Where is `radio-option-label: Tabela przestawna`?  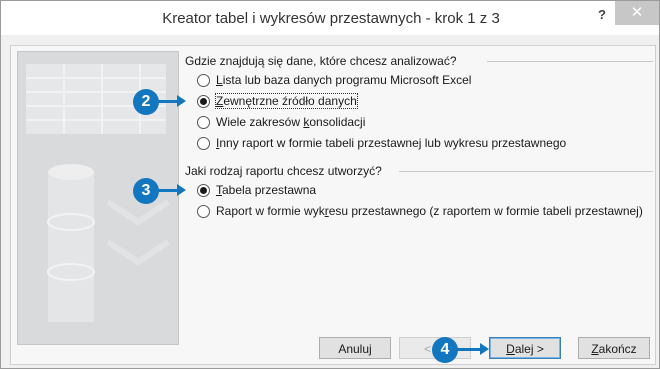 radio-option-label: Tabela przestawna is located at coordinates (266, 190).